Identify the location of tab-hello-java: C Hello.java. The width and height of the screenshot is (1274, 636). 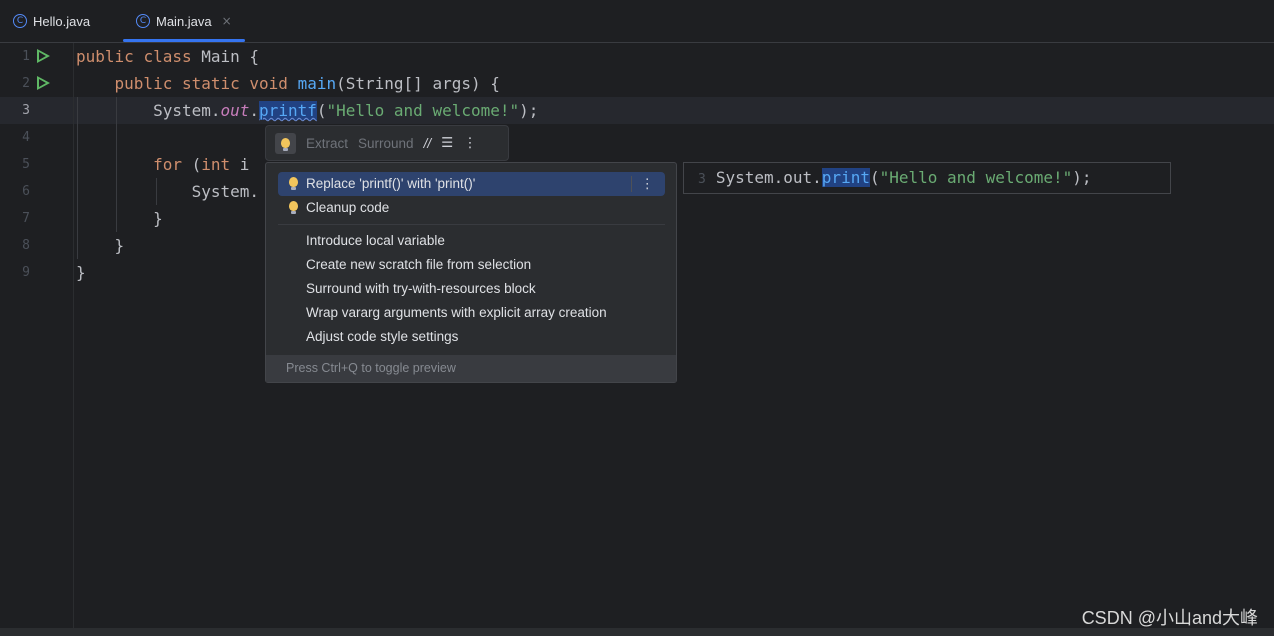
(51, 21).